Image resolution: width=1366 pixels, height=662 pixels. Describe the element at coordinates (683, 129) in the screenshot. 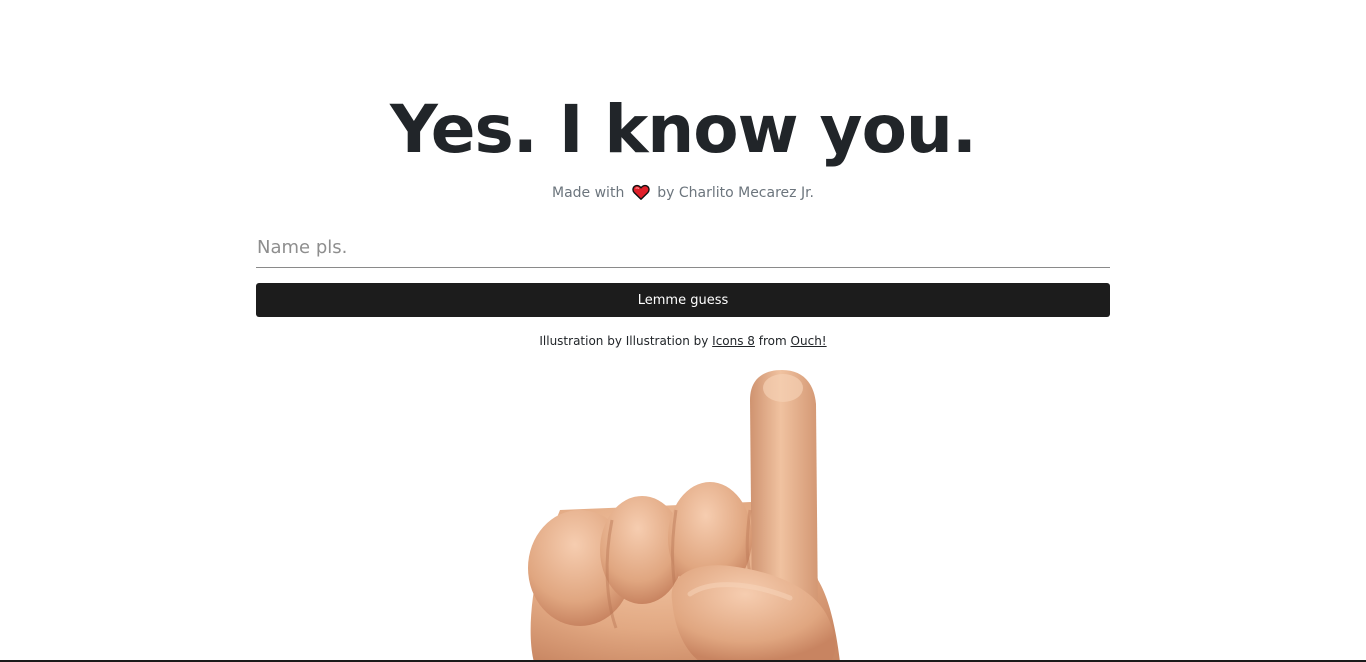

I see `page-title: Yes. I know you.` at that location.